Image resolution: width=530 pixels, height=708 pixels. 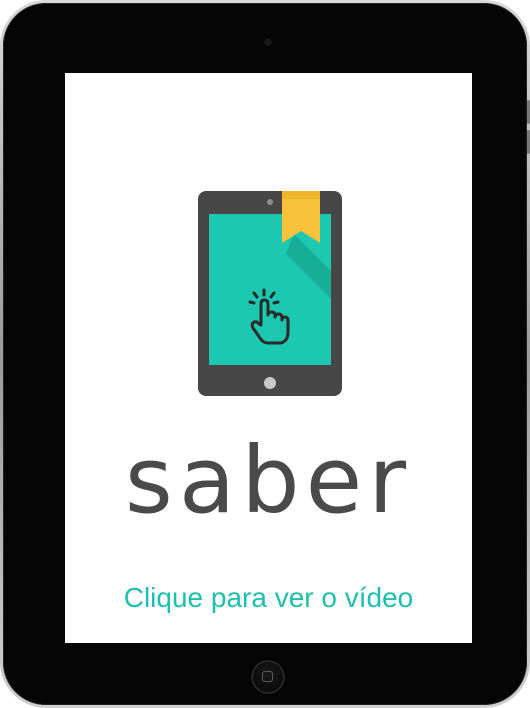 What do you see at coordinates (270, 383) in the screenshot?
I see `illustration-home-button` at bounding box center [270, 383].